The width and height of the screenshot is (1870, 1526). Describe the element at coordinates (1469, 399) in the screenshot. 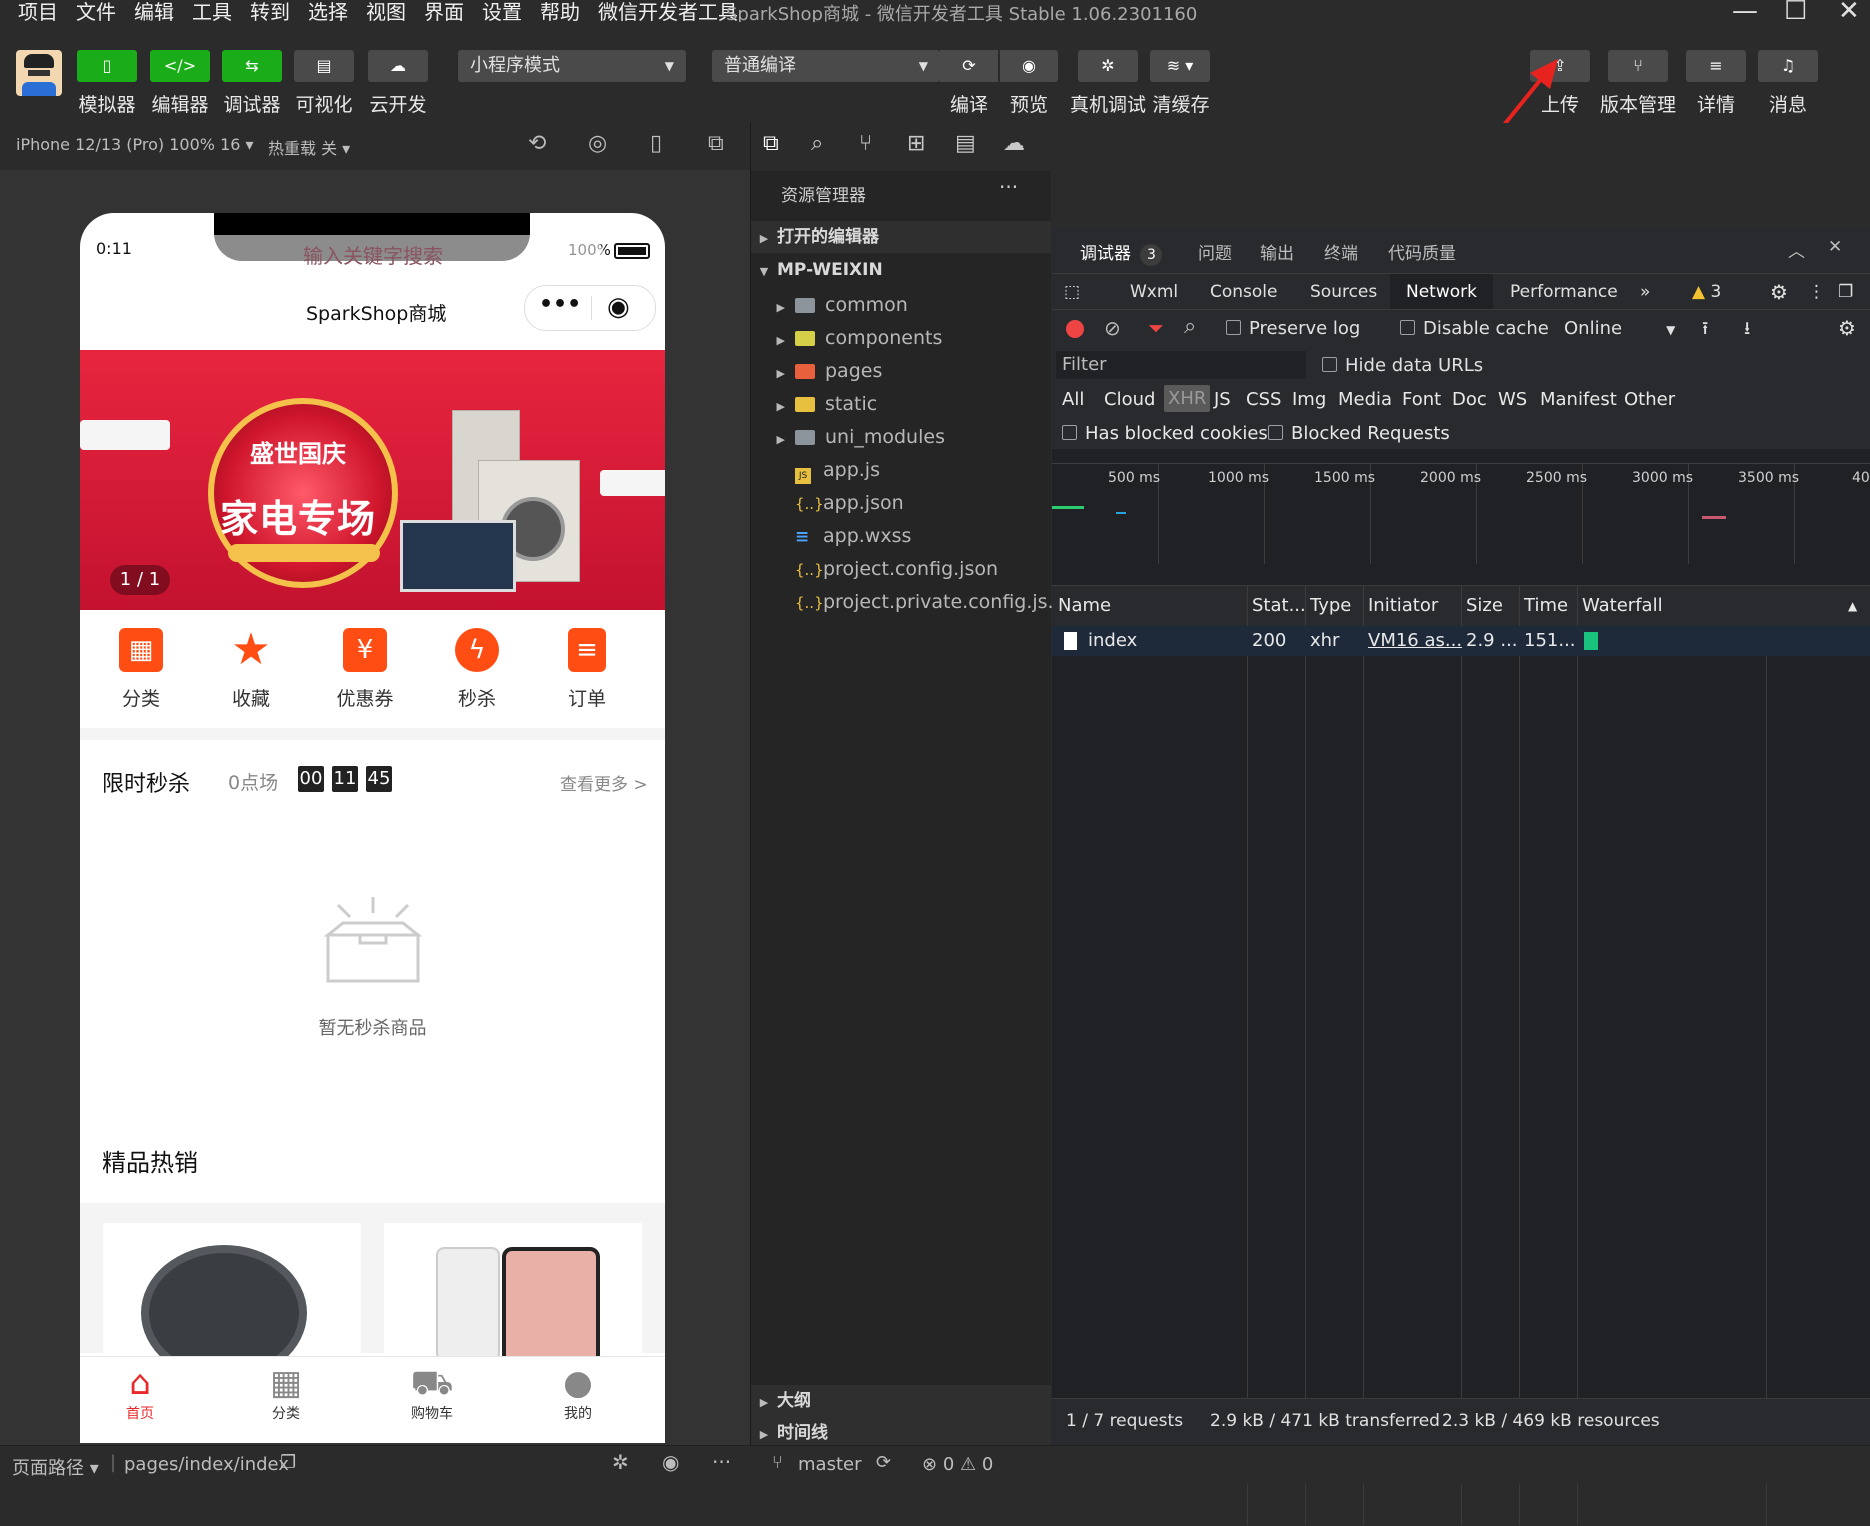

I see `type-doc: Doc` at that location.